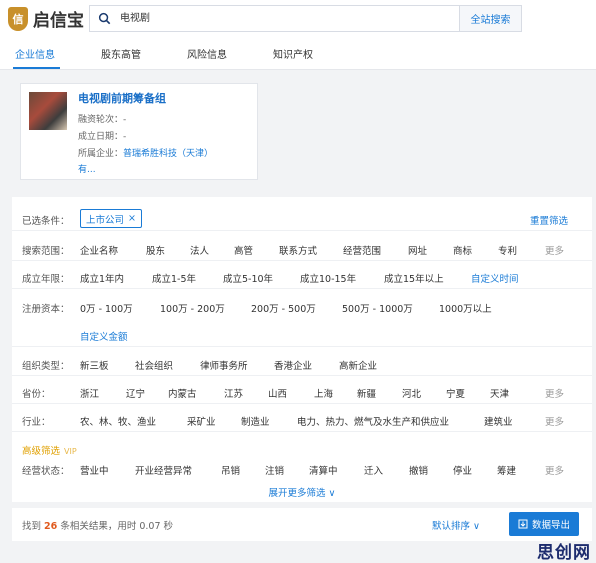 The height and width of the screenshot is (563, 596). What do you see at coordinates (207, 53) in the screenshot?
I see `tab-risk-info: 风险信息` at bounding box center [207, 53].